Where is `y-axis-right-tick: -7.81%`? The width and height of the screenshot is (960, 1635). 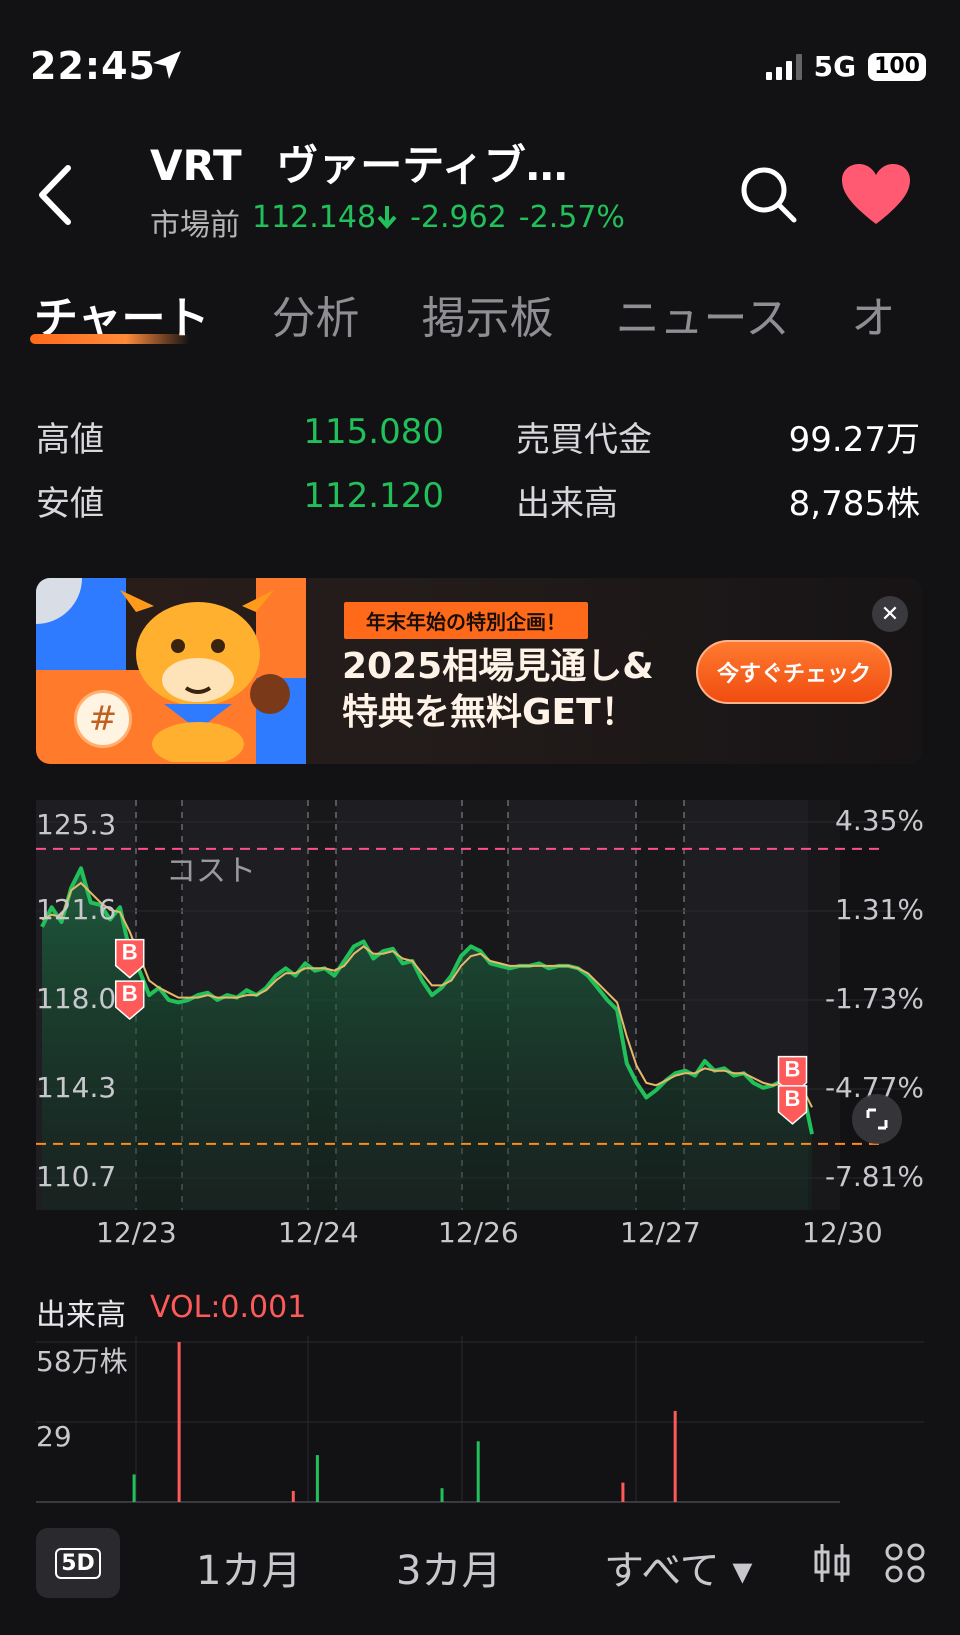
y-axis-right-tick: -7.81% is located at coordinates (874, 1176).